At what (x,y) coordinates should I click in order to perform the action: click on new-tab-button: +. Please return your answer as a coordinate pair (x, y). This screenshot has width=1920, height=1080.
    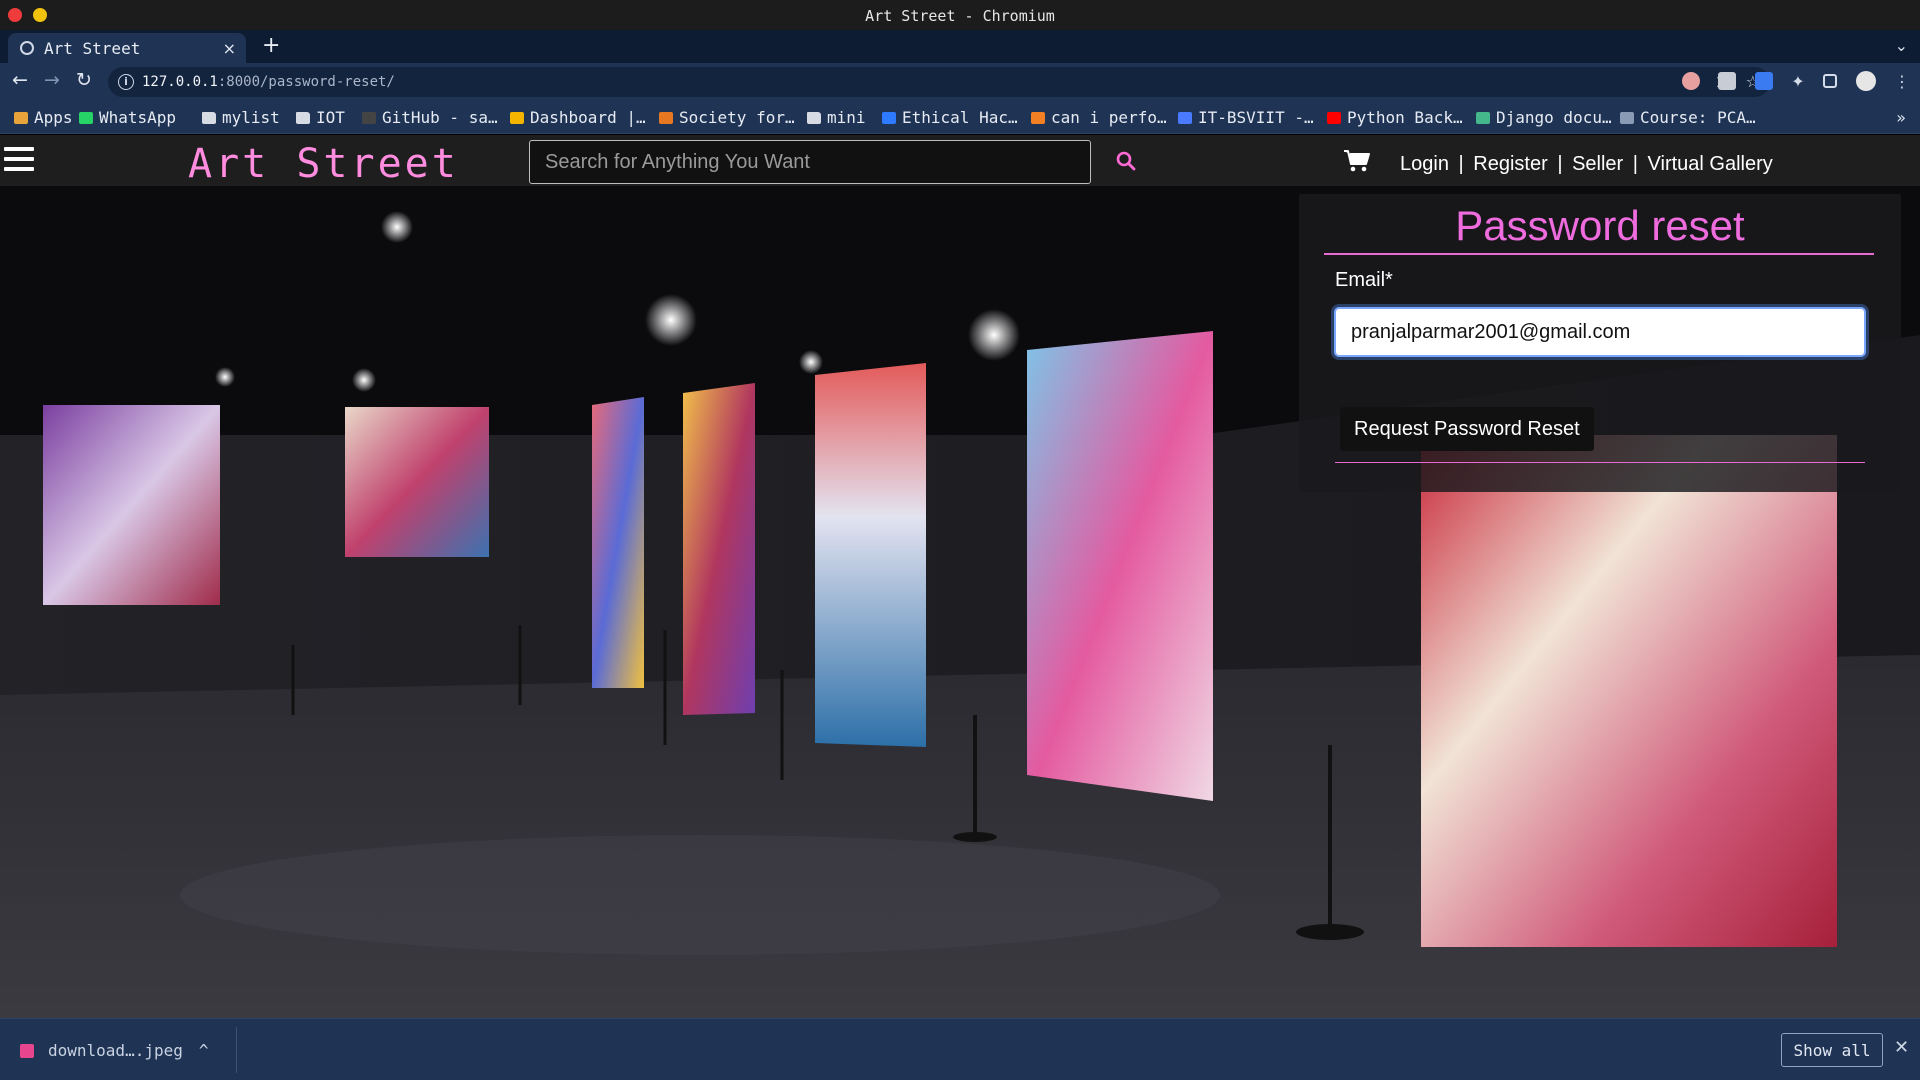
    Looking at the image, I should click on (271, 45).